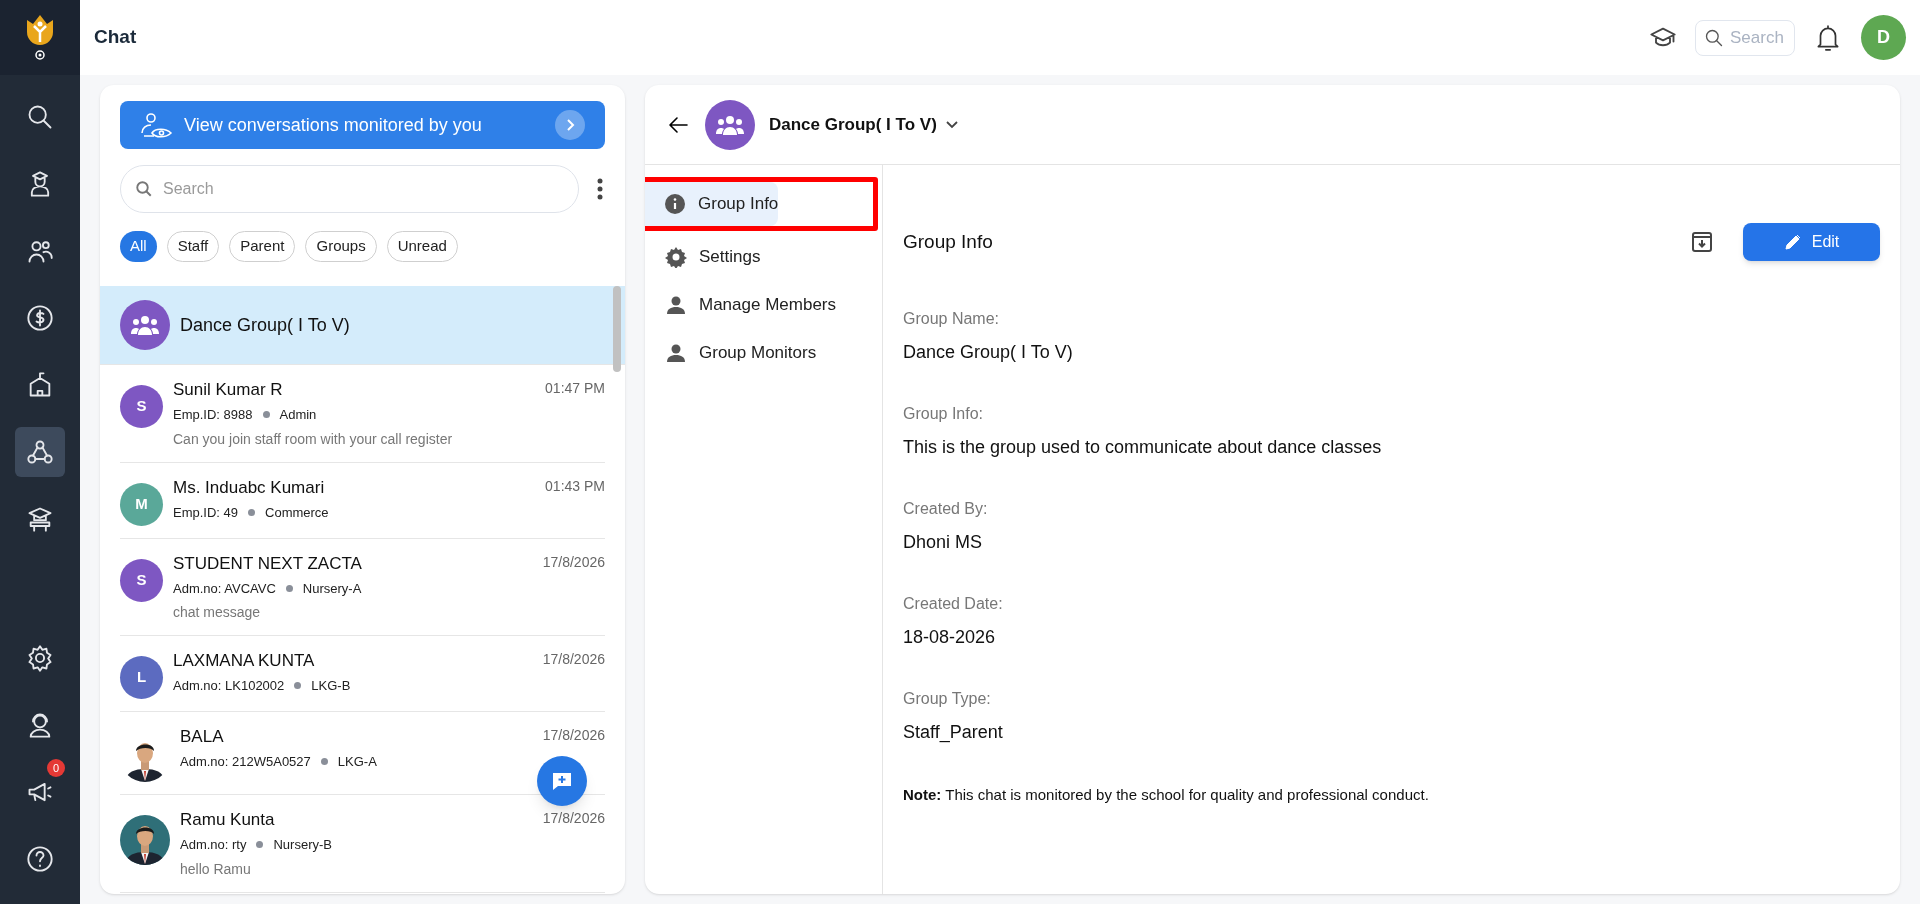  I want to click on bell-icon, so click(1828, 37).